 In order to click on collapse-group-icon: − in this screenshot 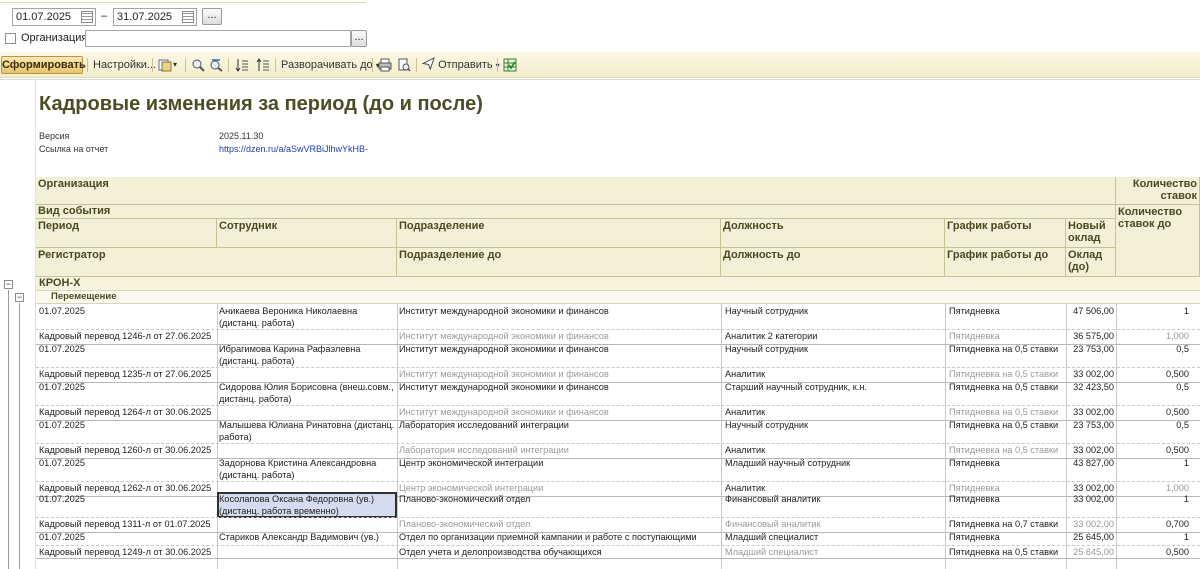, I will do `click(19, 297)`.